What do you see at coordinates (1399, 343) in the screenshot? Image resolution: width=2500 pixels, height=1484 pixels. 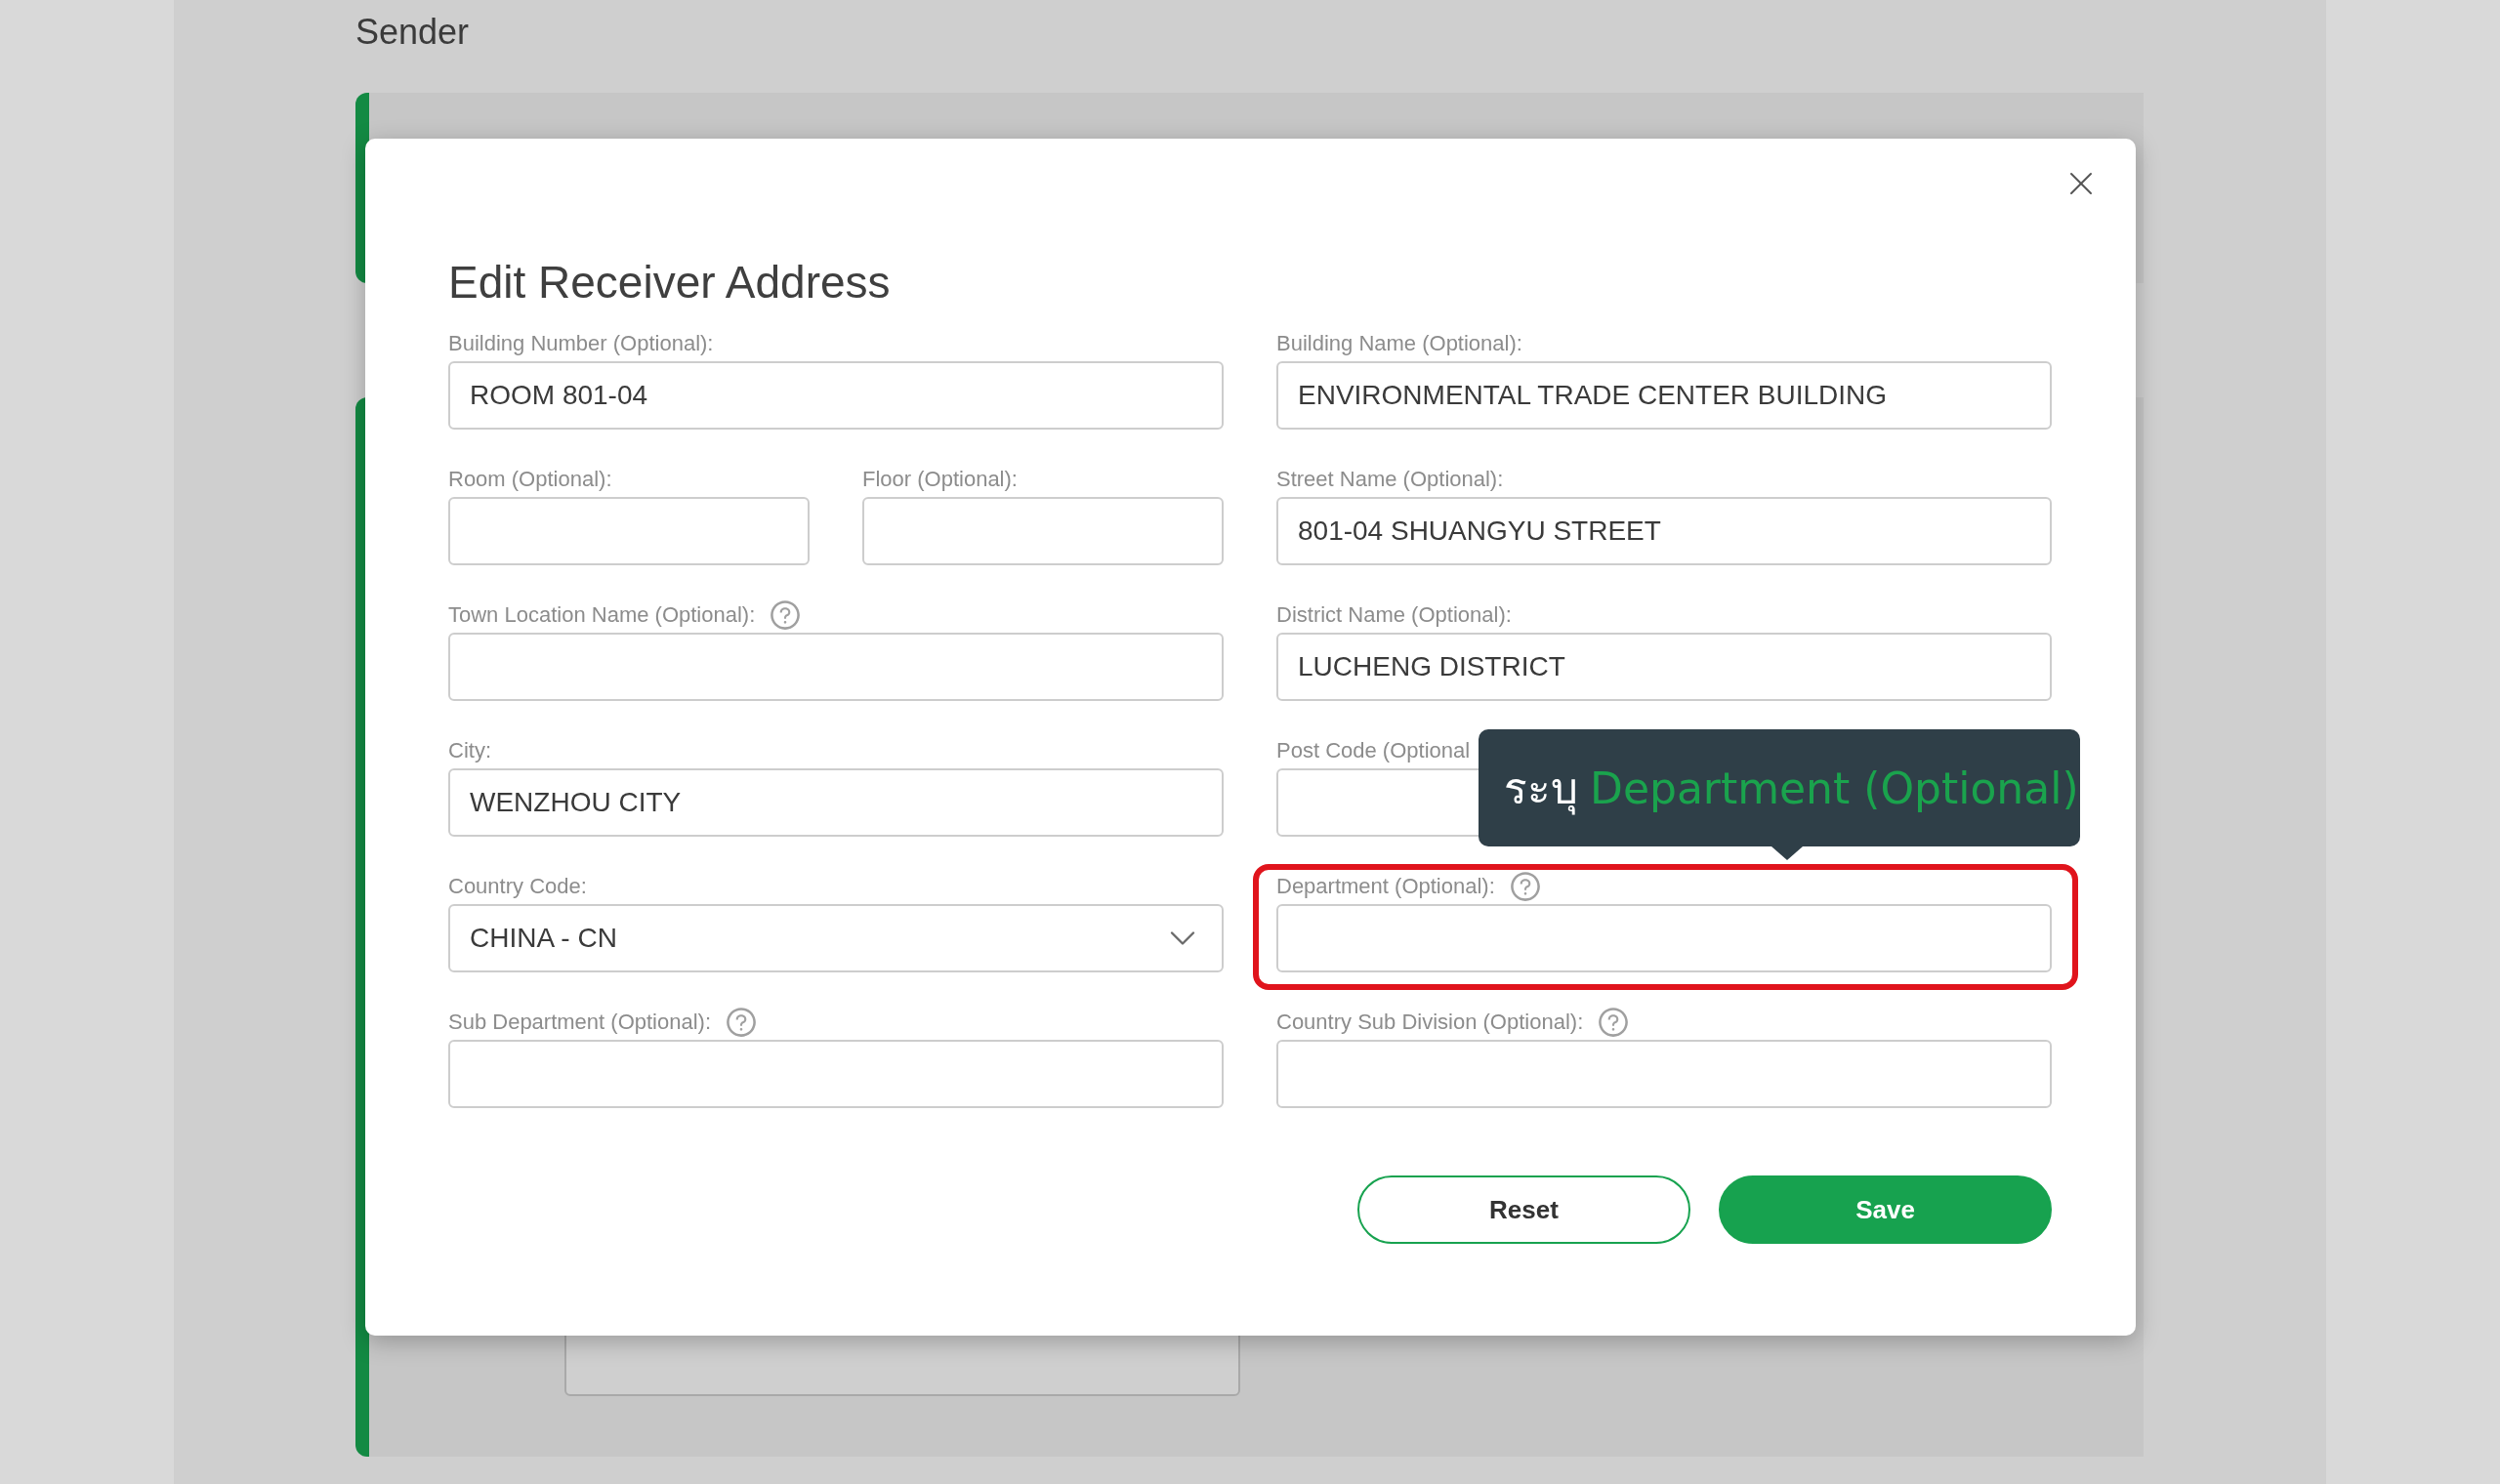 I see `field-label: Building Name (Optional):` at bounding box center [1399, 343].